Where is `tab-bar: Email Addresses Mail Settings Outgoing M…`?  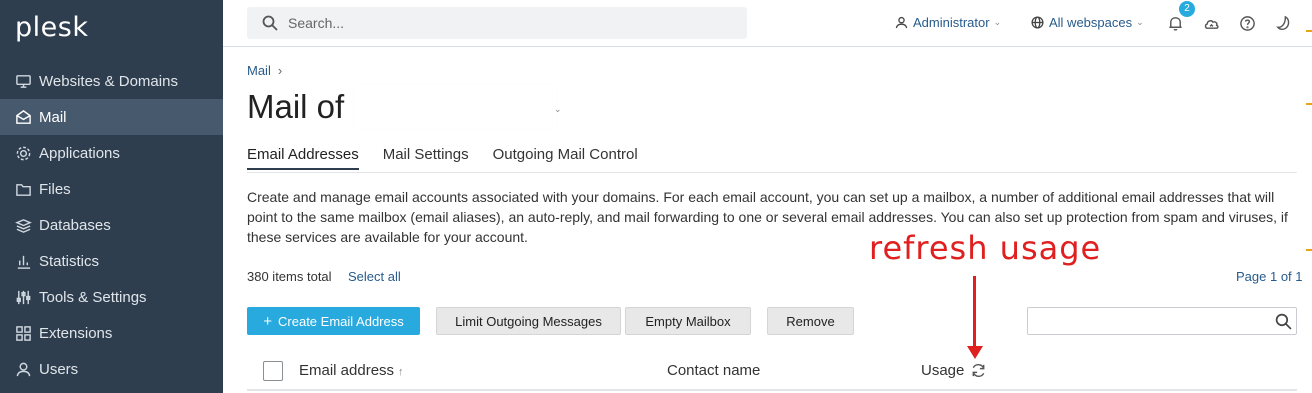
tab-bar: Email Addresses Mail Settings Outgoing M… is located at coordinates (454, 158).